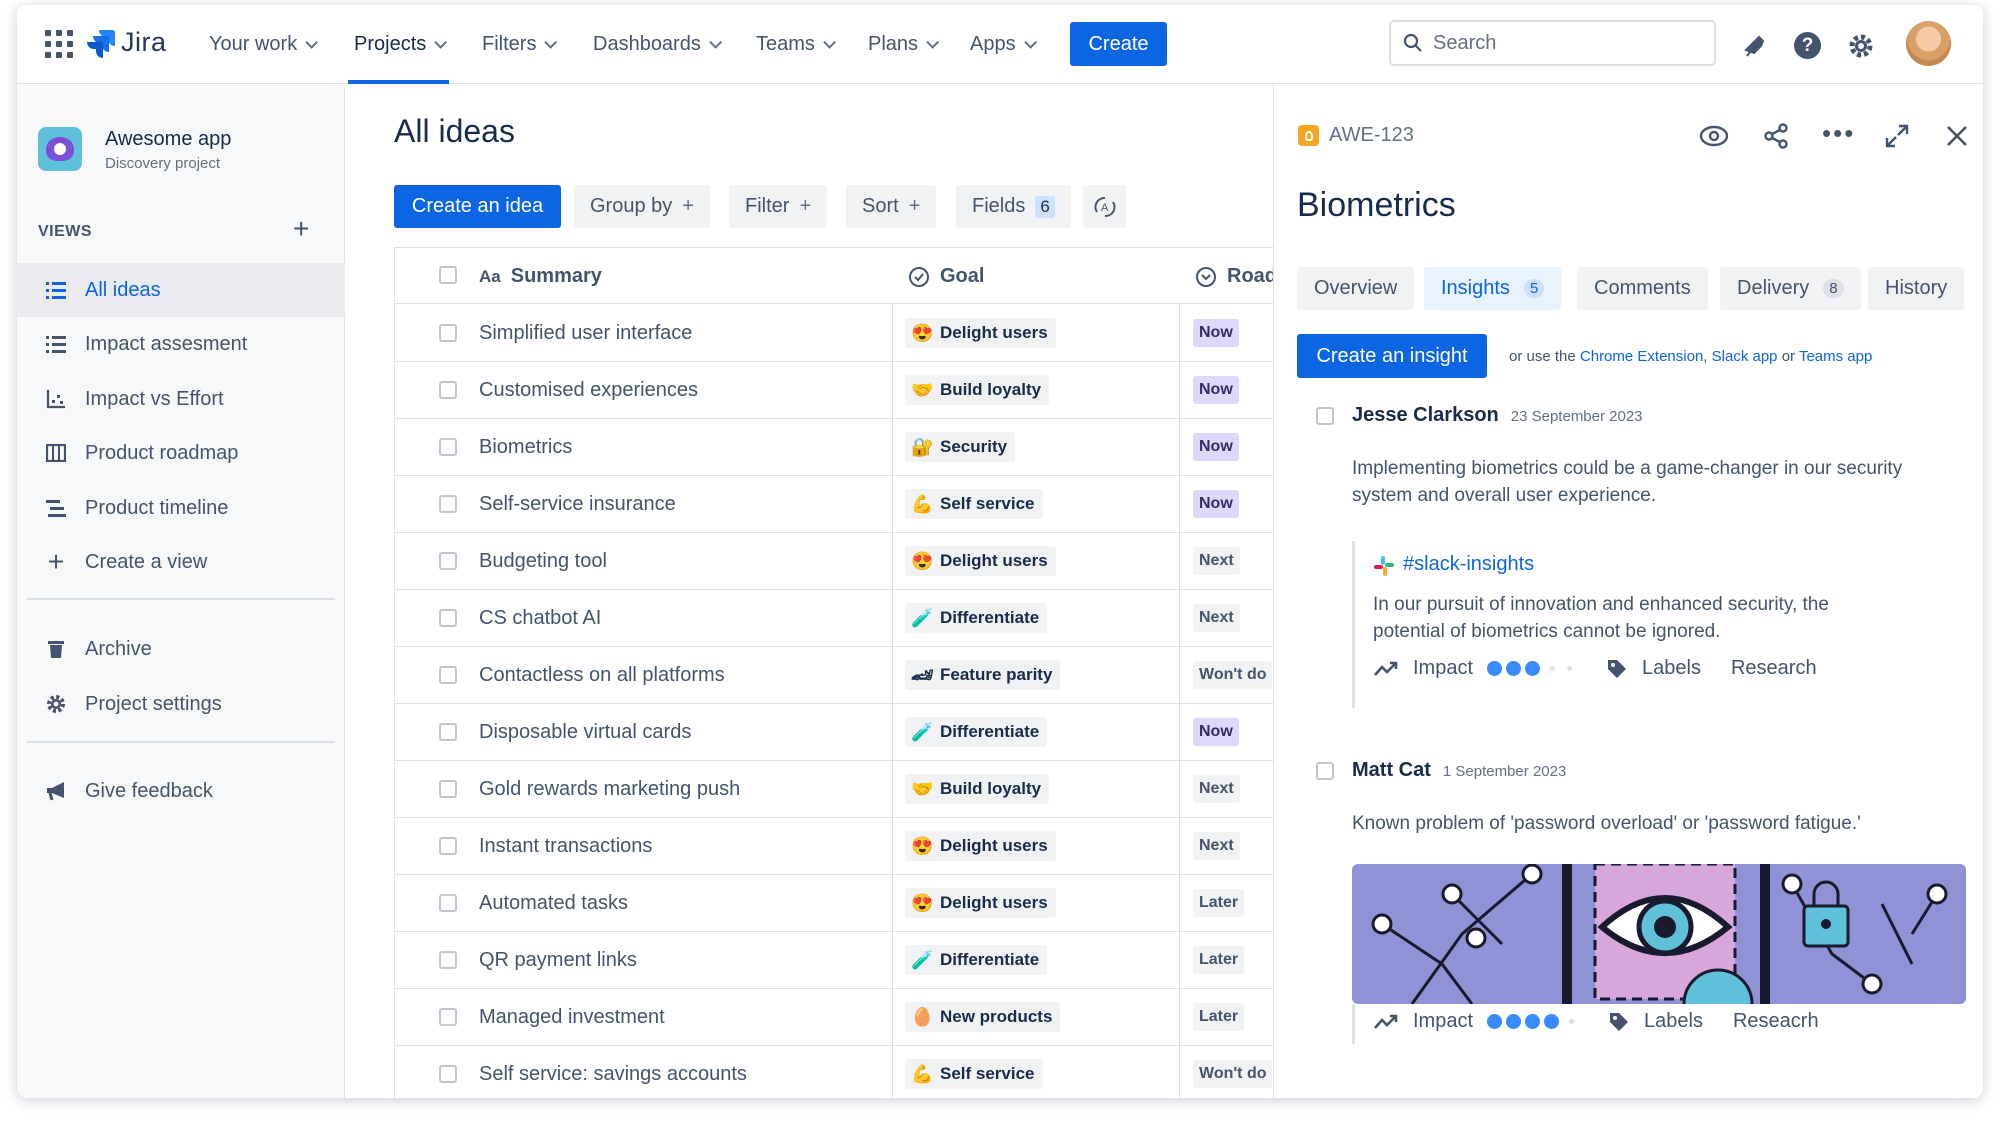  Describe the element at coordinates (1745, 356) in the screenshot. I see `slack-app-link: Slack app` at that location.